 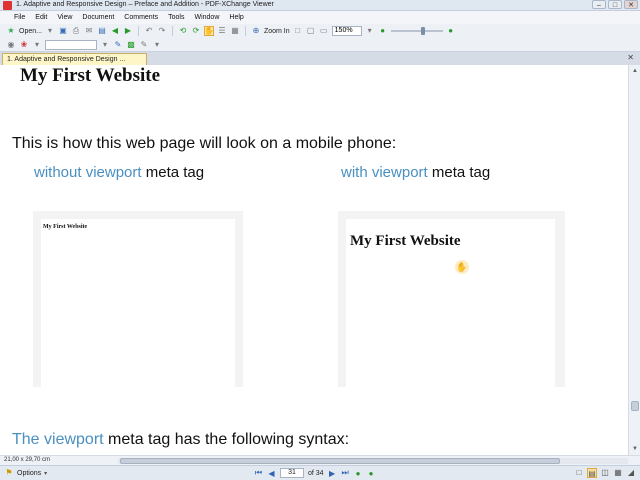 What do you see at coordinates (634, 260) in the screenshot?
I see `vertical-scrollbar: ▲ ▼` at bounding box center [634, 260].